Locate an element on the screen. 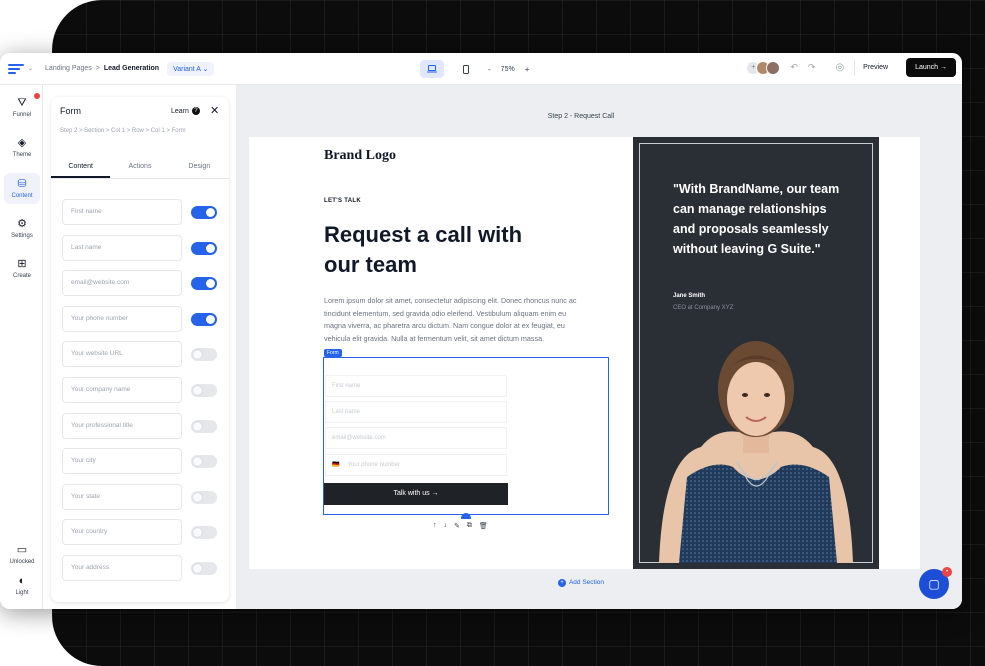 The height and width of the screenshot is (666, 985). app-logo-icon is located at coordinates (16, 69).